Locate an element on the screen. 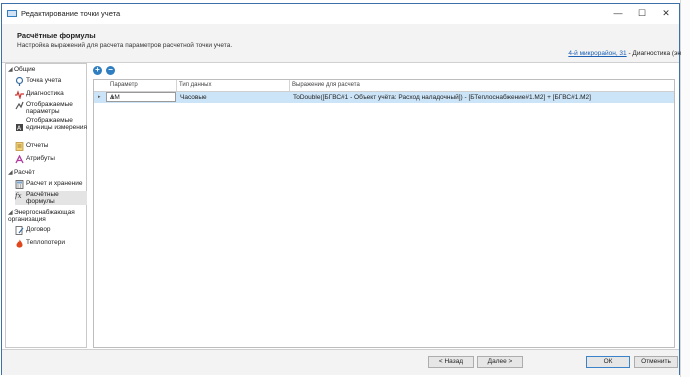 This screenshot has height=377, width=690. sidebar-item-calc-formulas: fx Расчётные формулы is located at coordinates (51, 198).